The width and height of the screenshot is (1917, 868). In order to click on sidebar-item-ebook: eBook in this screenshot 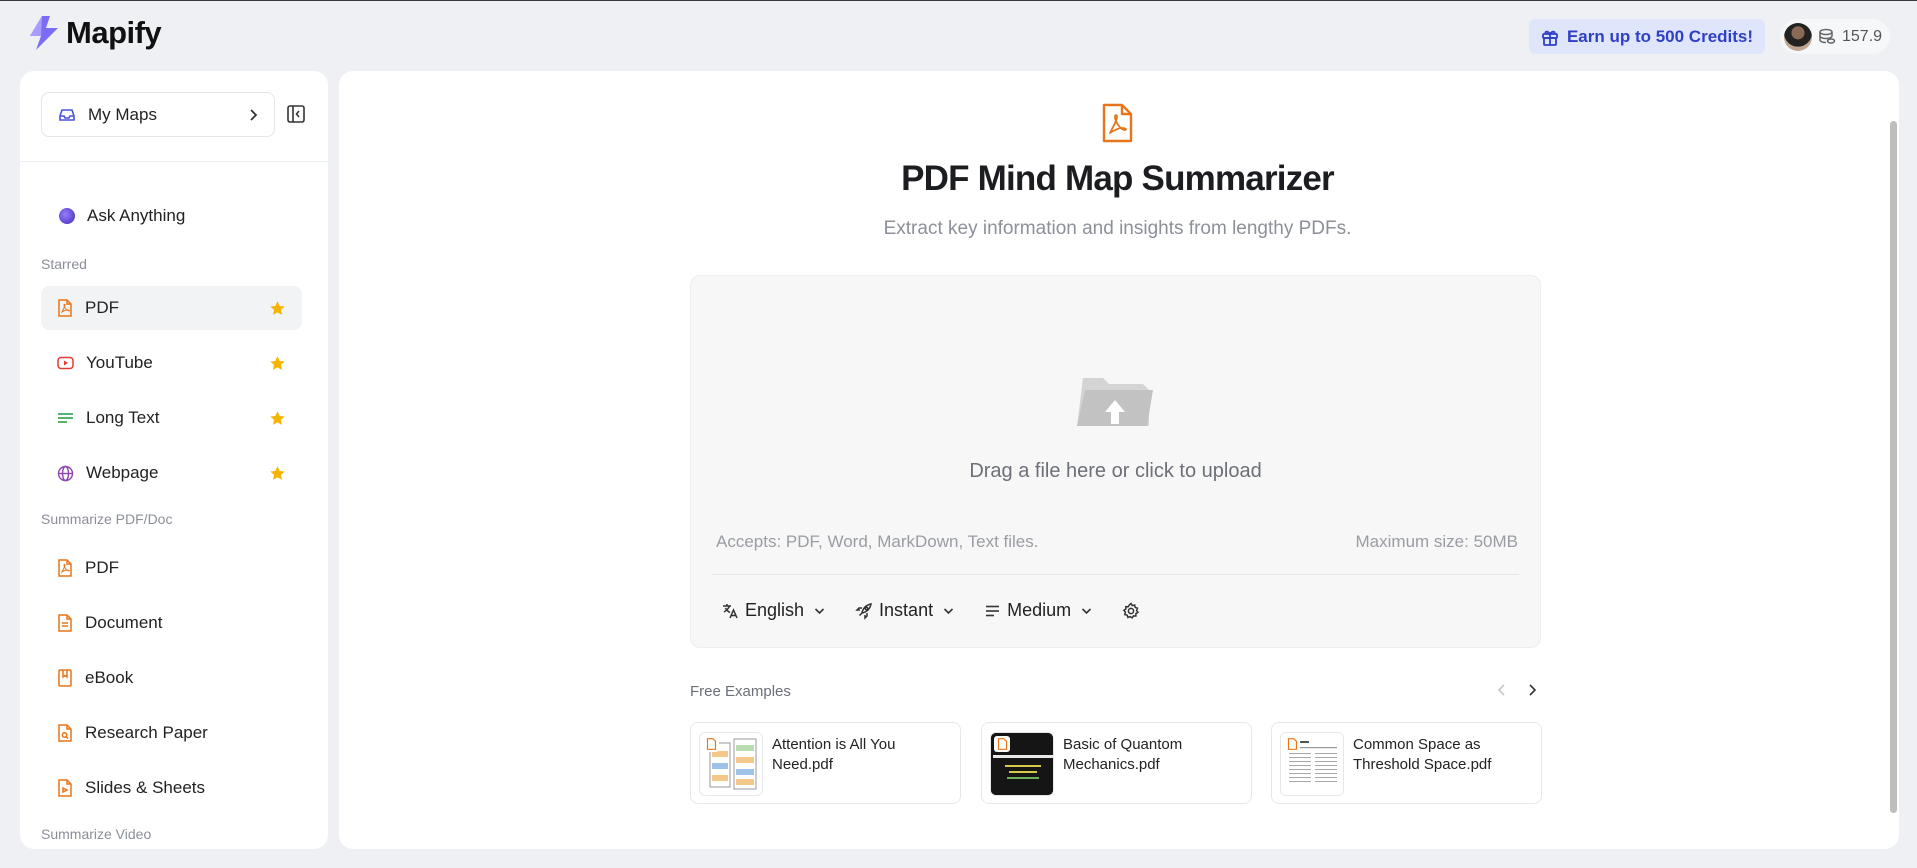, I will do `click(171, 678)`.